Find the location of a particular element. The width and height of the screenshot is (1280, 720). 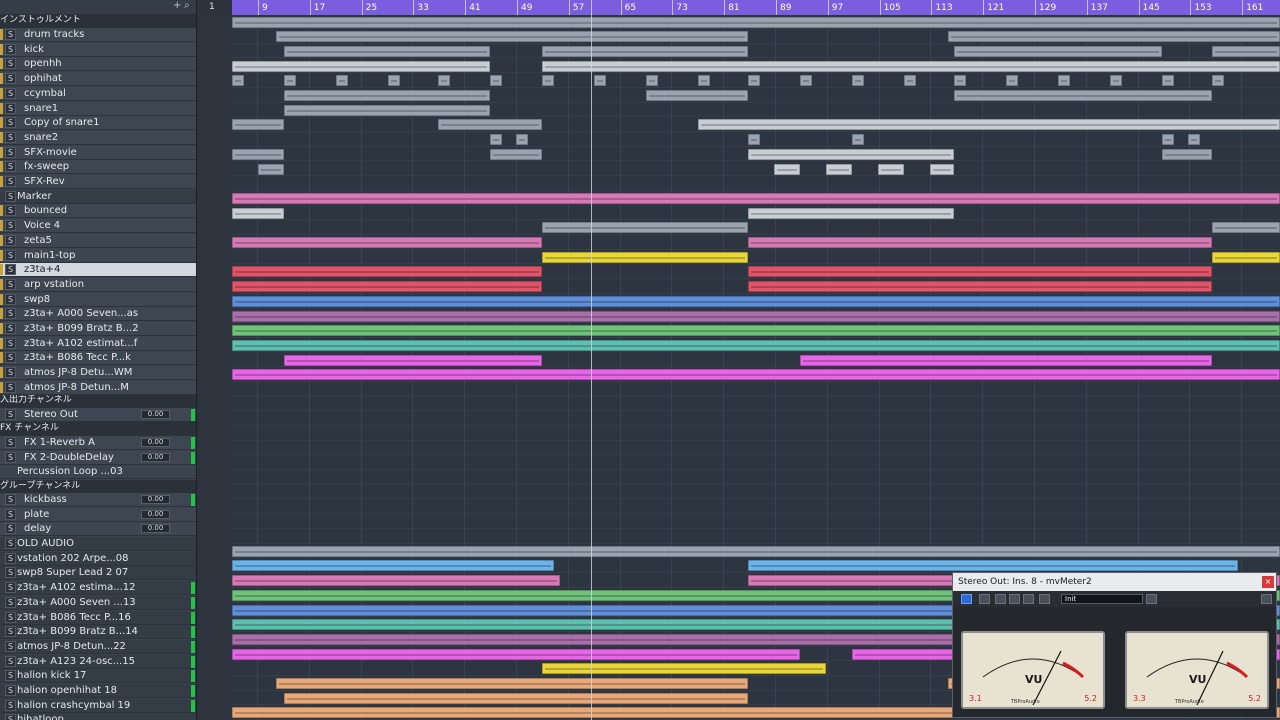

track-row-audio: Shihatloop is located at coordinates (98, 716).